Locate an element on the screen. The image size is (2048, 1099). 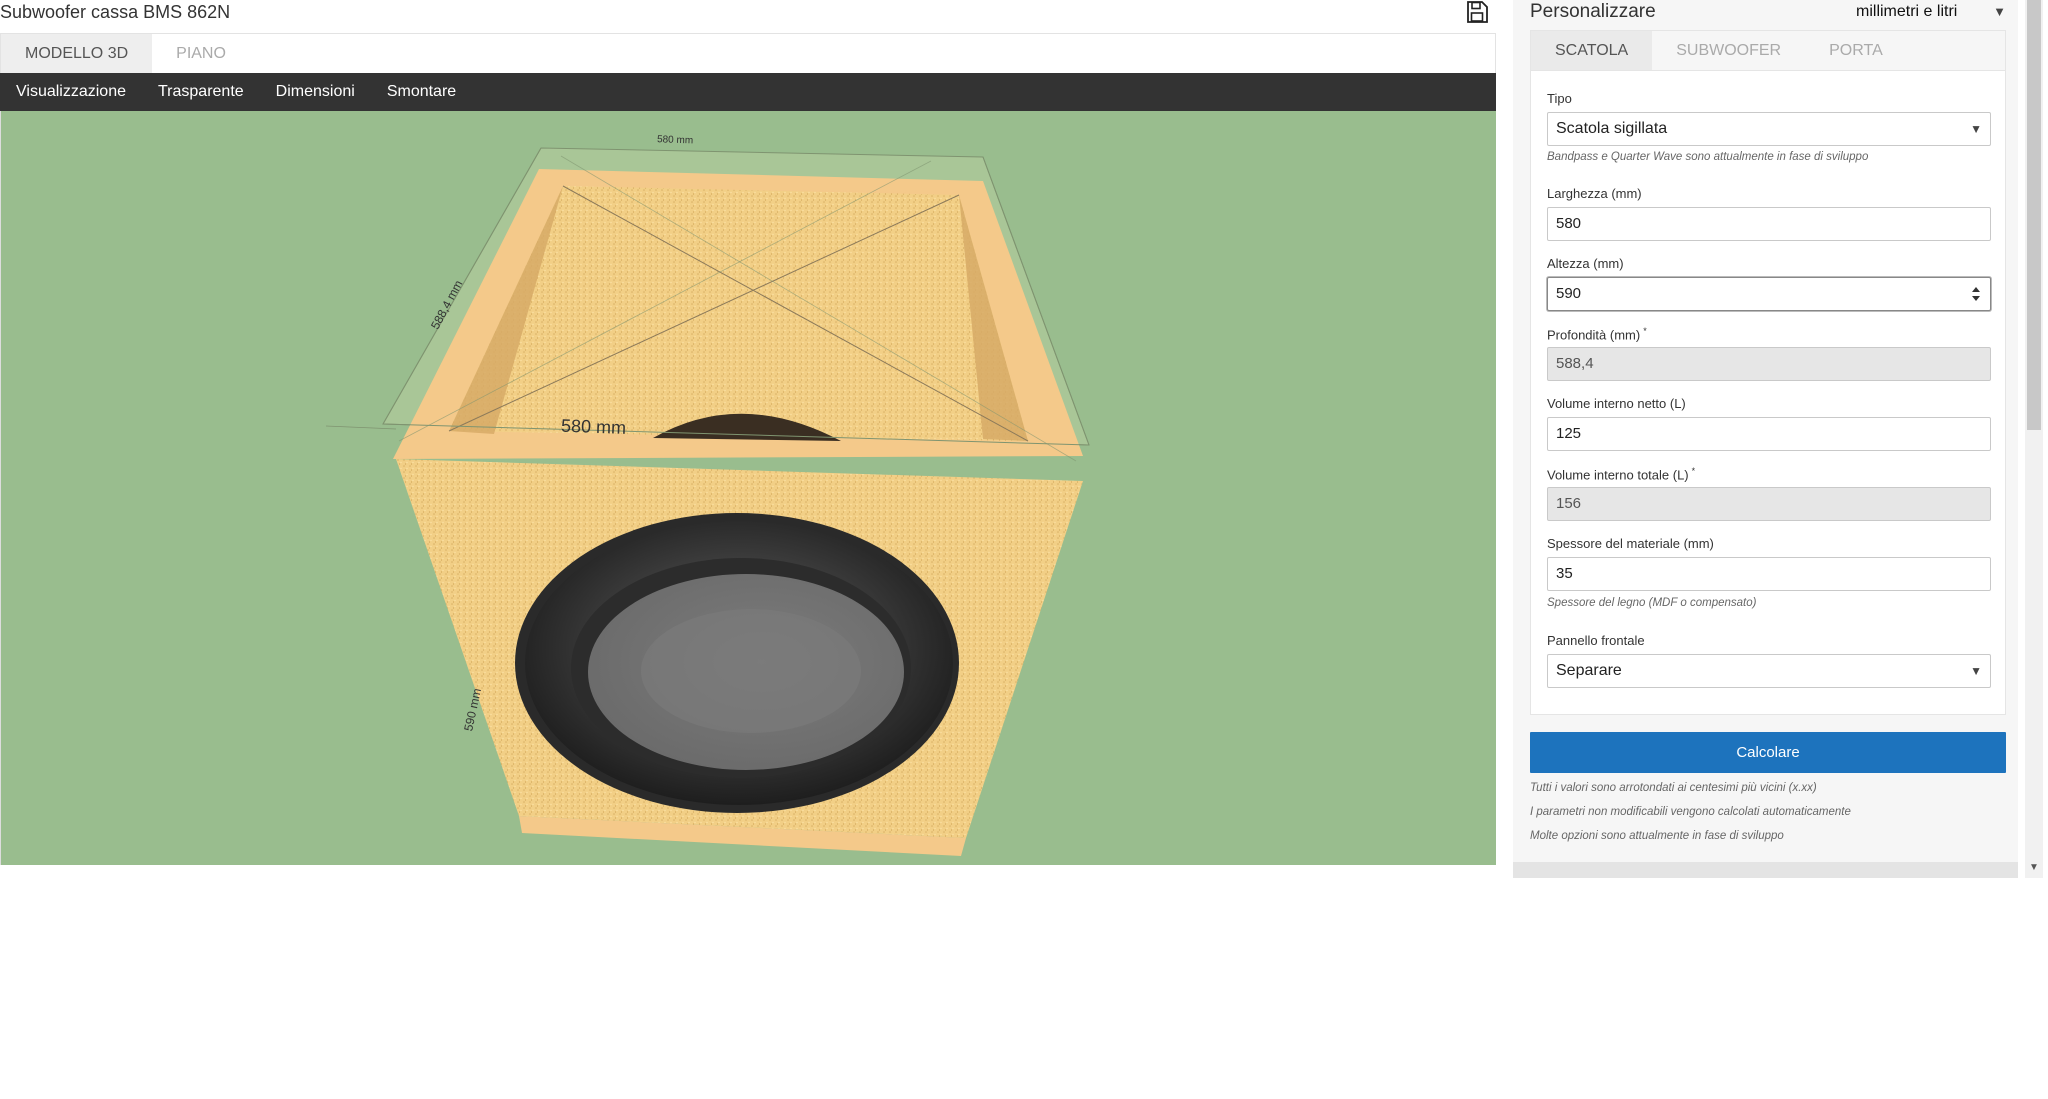
dimension-height: 590 mm is located at coordinates (472, 709).